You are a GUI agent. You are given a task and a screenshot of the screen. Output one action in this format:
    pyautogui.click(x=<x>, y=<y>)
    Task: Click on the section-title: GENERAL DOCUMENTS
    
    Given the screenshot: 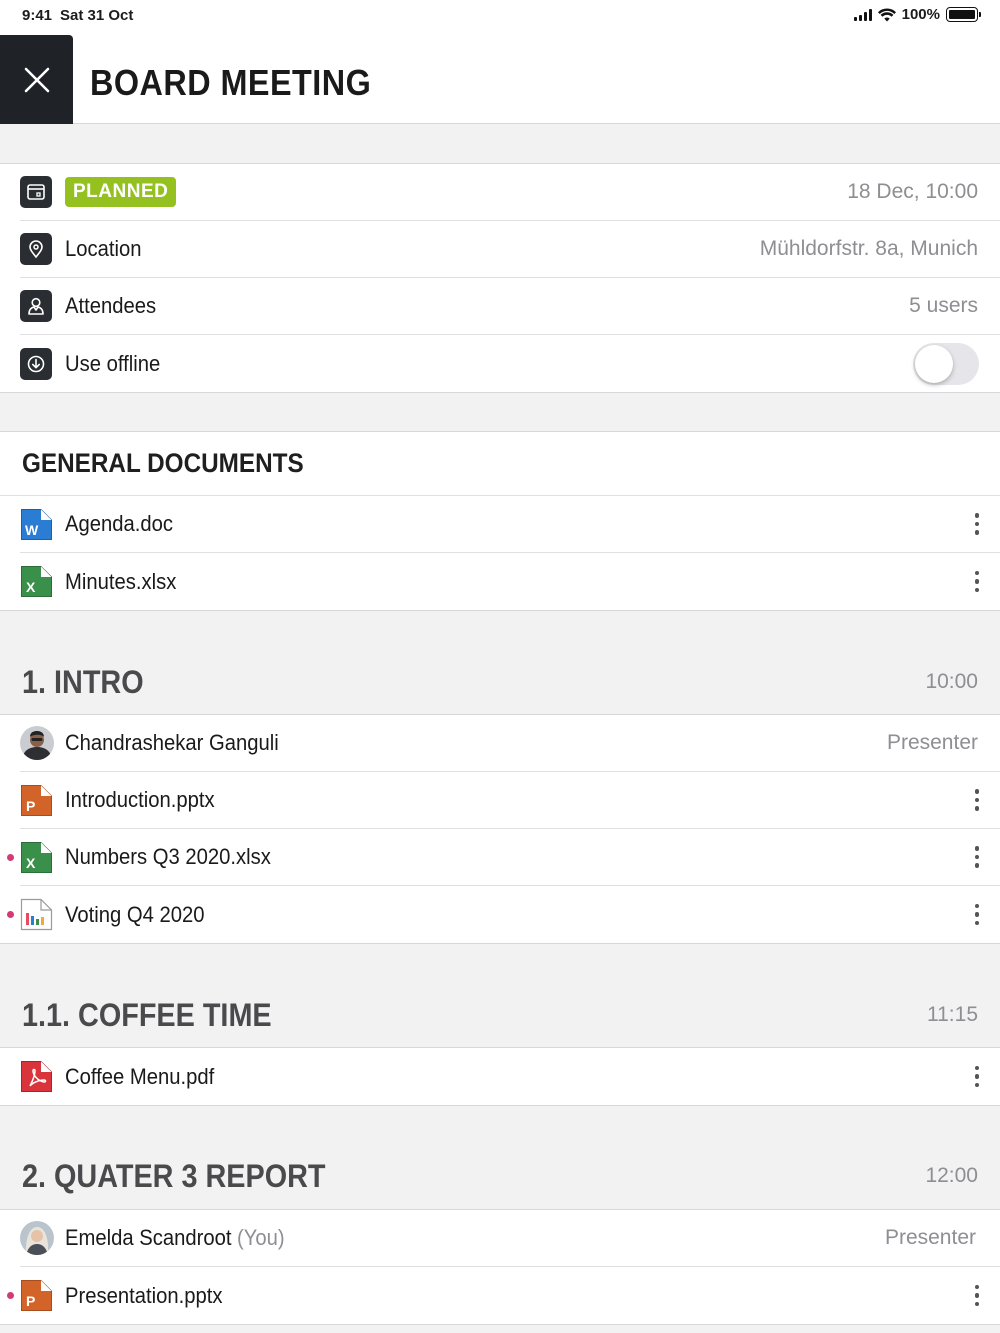 What is the action you would take?
    pyautogui.click(x=163, y=463)
    